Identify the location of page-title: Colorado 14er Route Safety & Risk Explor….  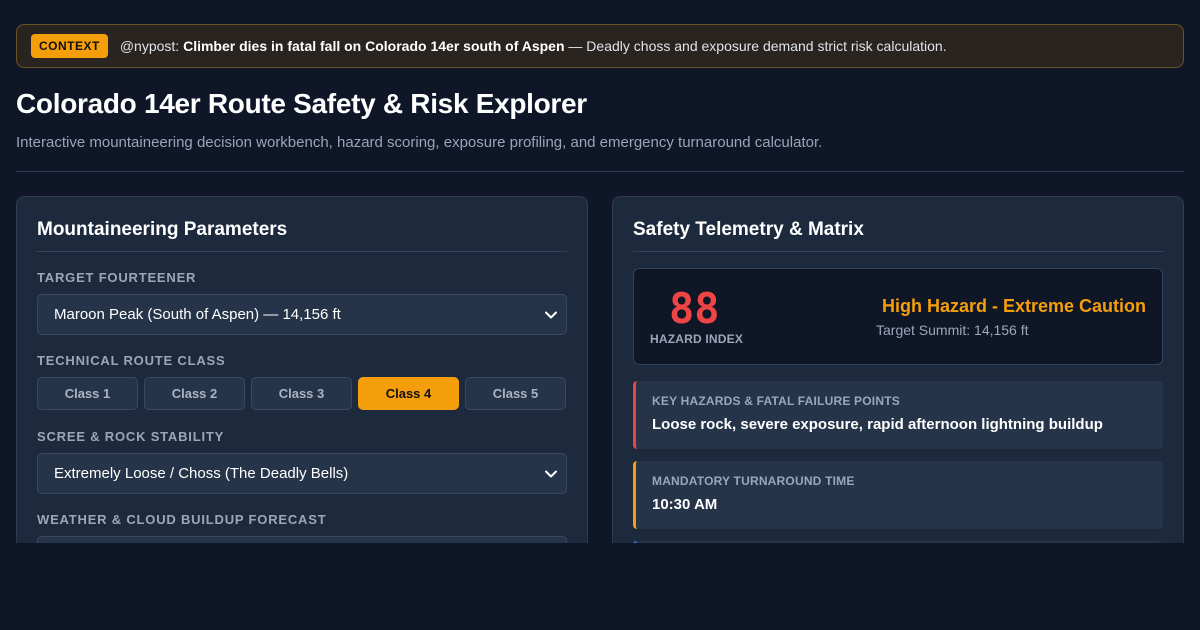
(301, 103).